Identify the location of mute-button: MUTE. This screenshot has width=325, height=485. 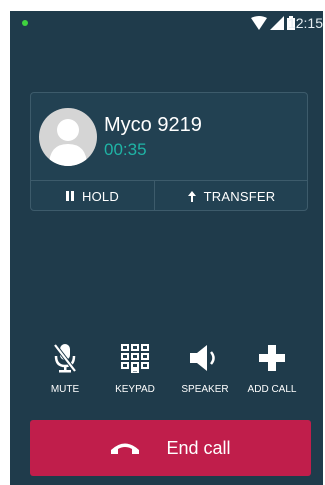
(65, 371).